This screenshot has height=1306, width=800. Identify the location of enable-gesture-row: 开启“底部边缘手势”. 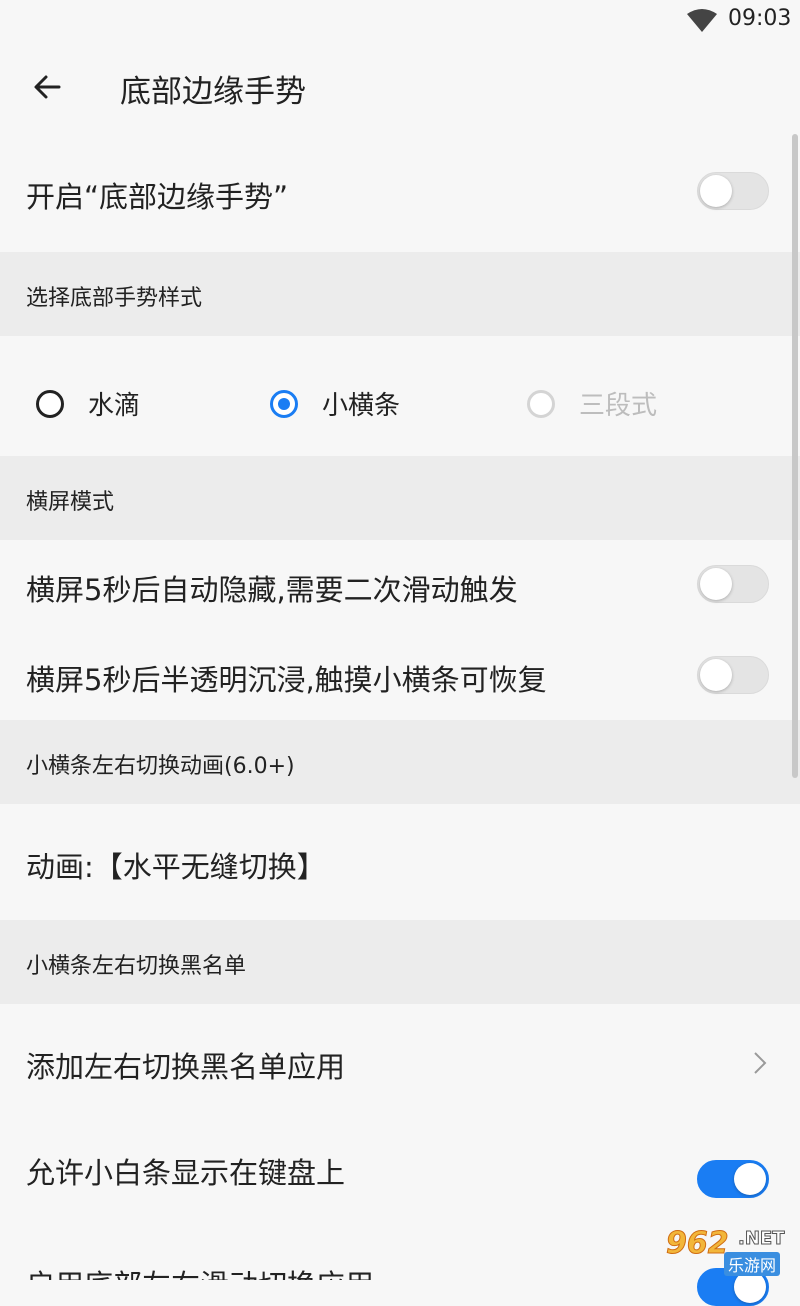
(400, 193).